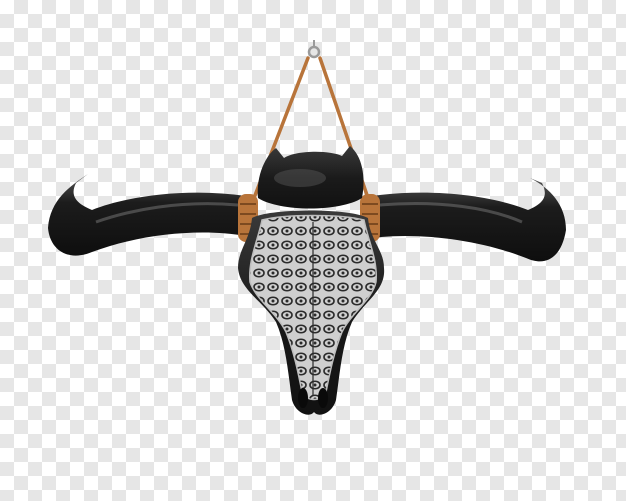 The height and width of the screenshot is (501, 626). I want to click on left-horn, so click(147, 215).